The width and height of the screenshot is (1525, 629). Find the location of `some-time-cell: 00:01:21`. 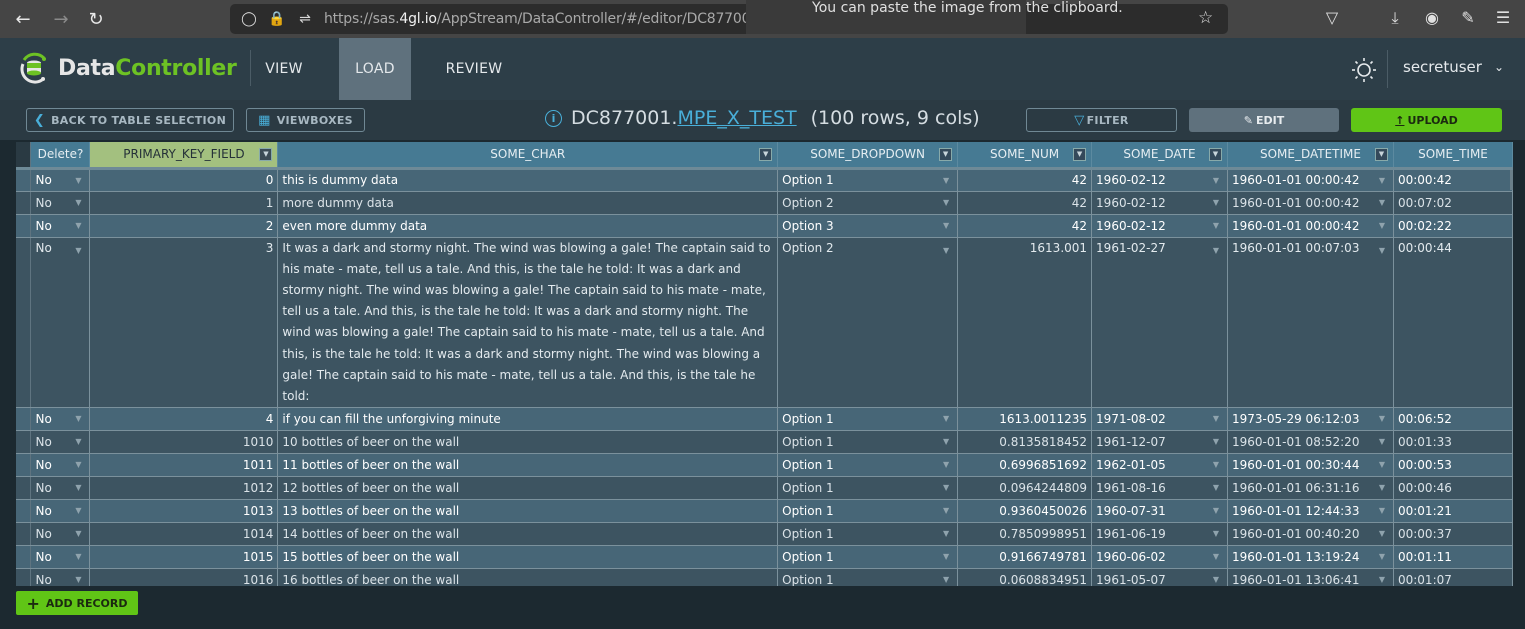

some-time-cell: 00:01:21 is located at coordinates (1453, 511).